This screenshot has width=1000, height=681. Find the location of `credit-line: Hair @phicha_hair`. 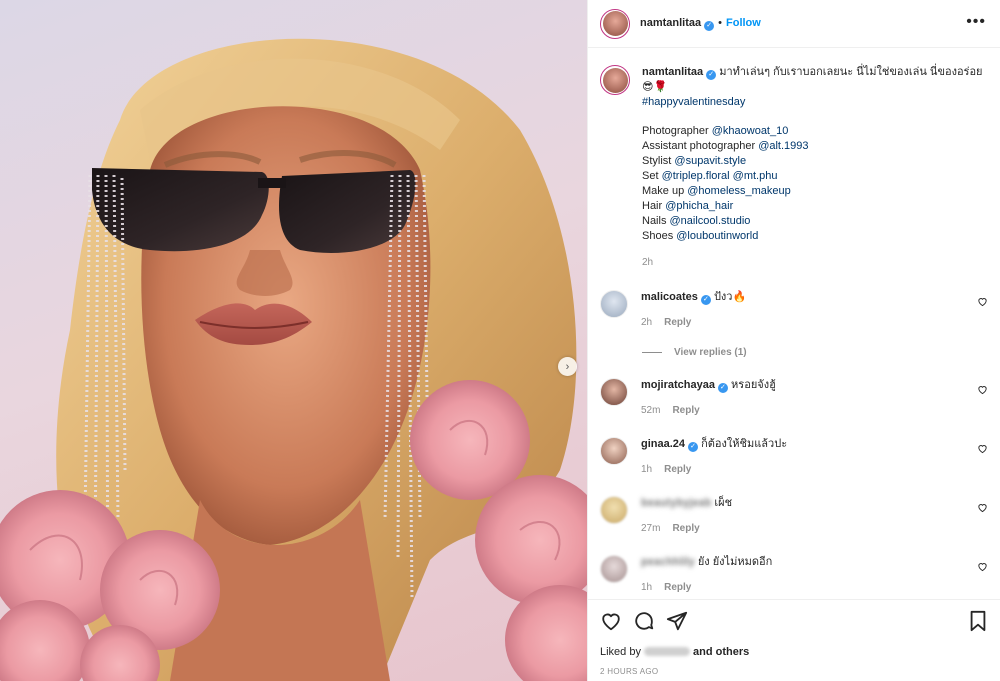

credit-line: Hair @phicha_hair is located at coordinates (688, 206).